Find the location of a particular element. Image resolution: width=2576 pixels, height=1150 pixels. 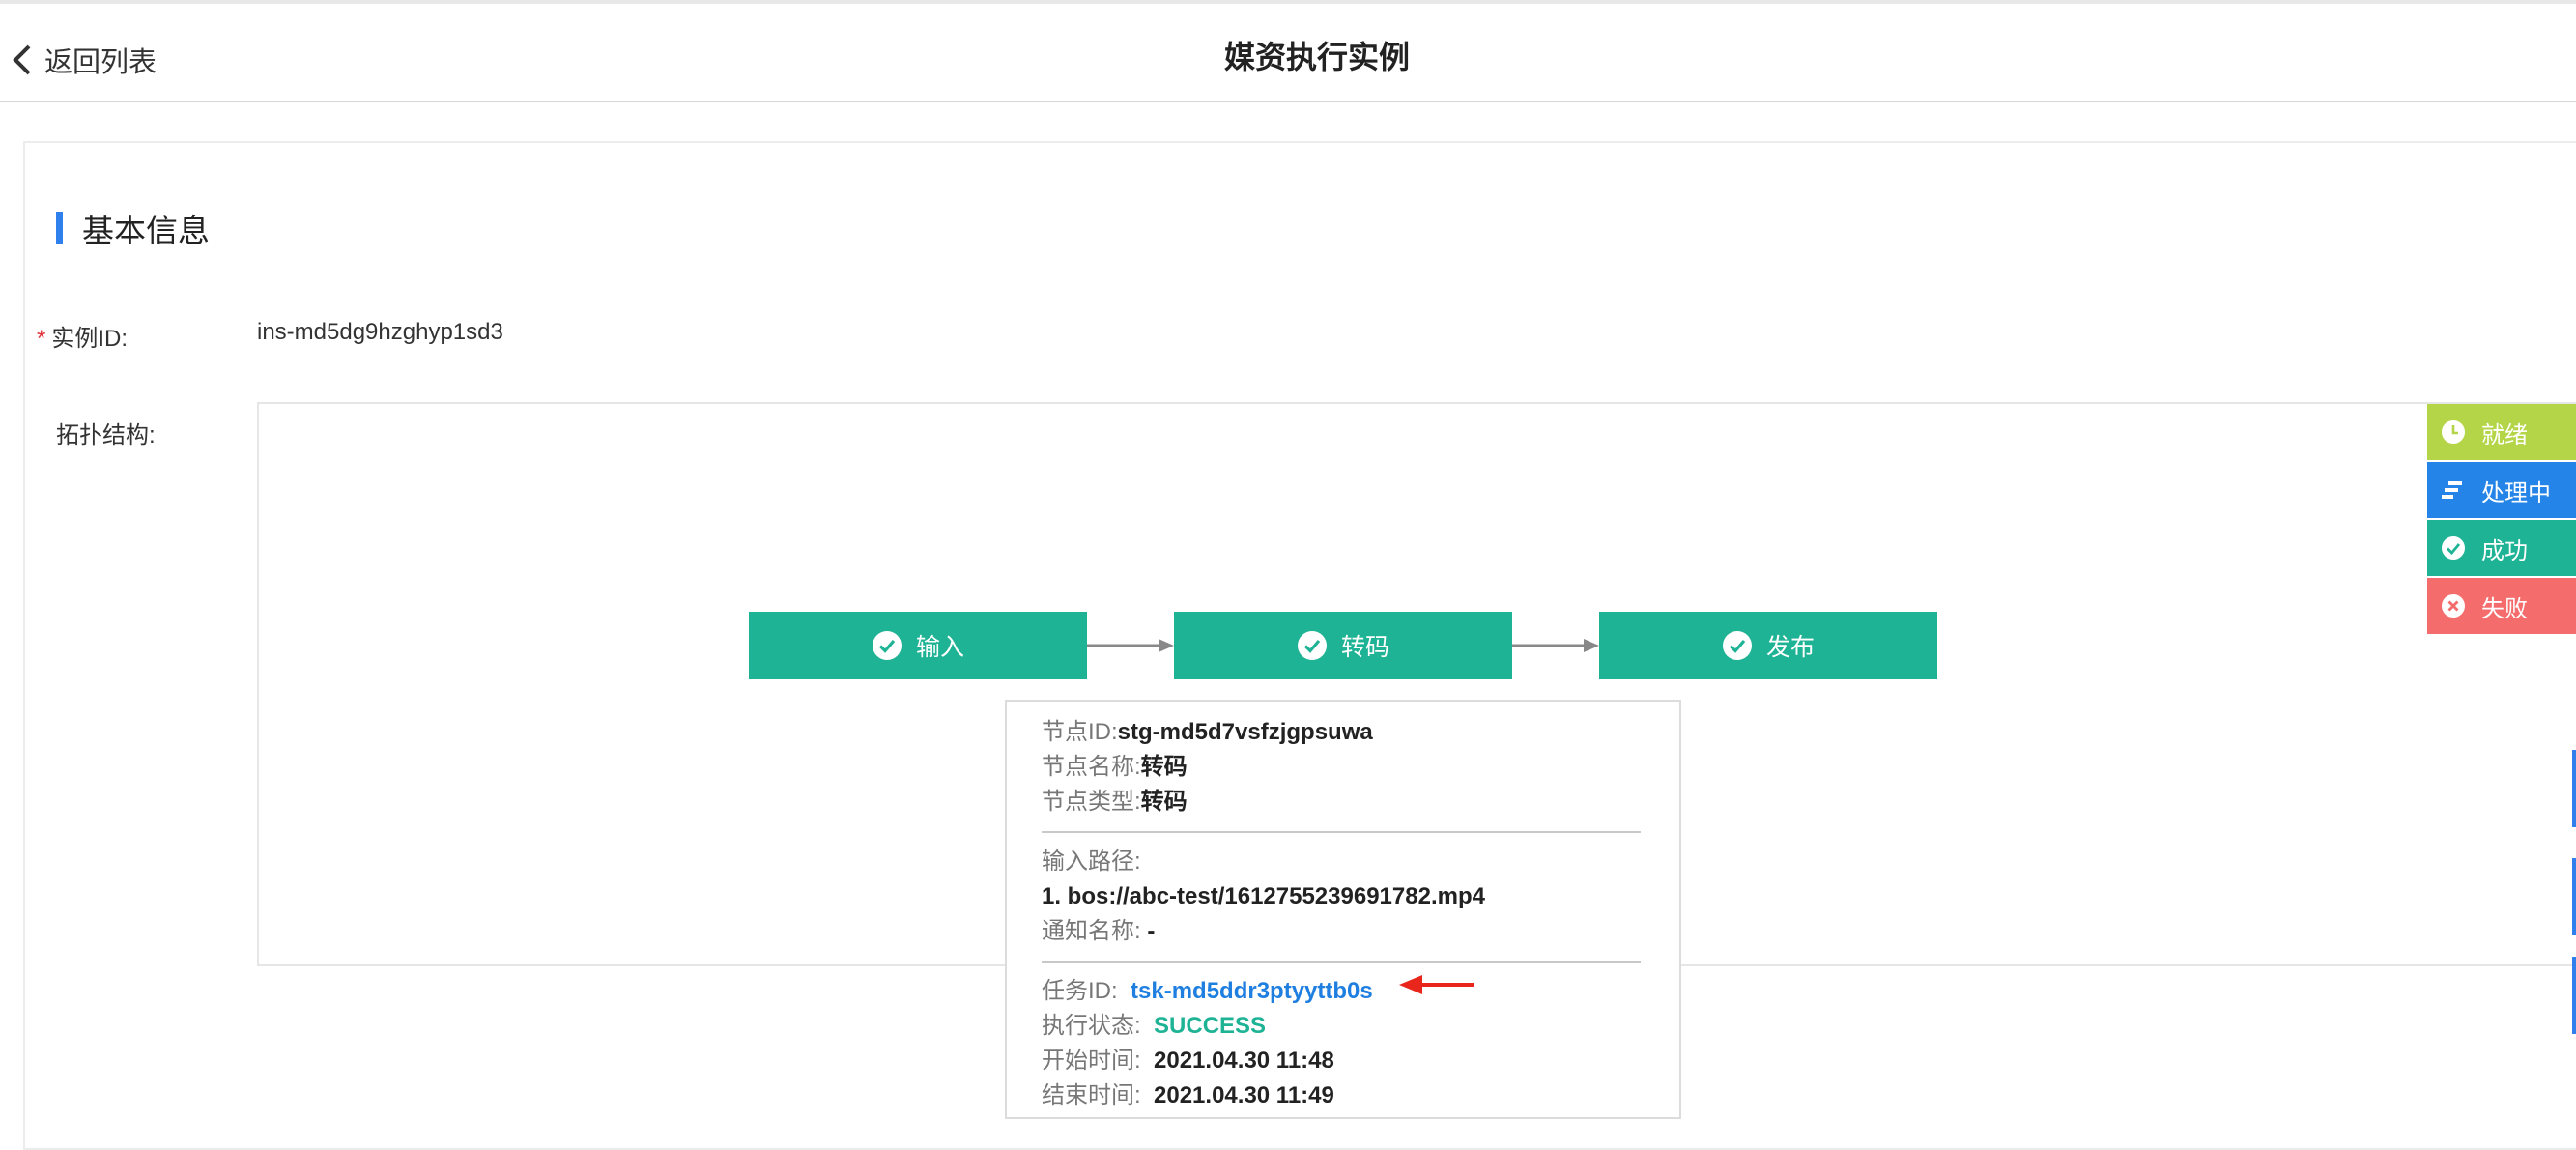

instance-id-value: ins-md5dg9hzghyp1sd3 is located at coordinates (380, 332).